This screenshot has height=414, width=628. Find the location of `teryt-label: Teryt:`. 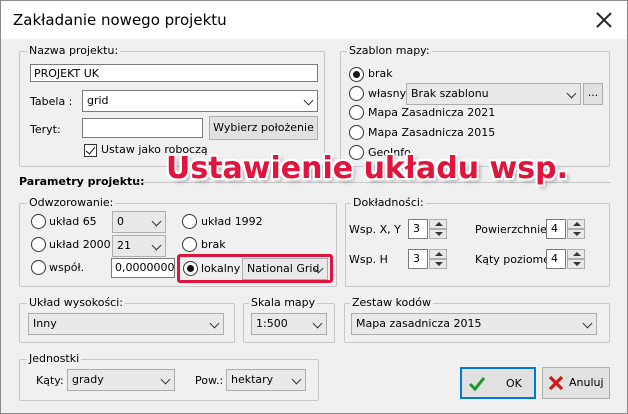

teryt-label: Teryt: is located at coordinates (45, 129).